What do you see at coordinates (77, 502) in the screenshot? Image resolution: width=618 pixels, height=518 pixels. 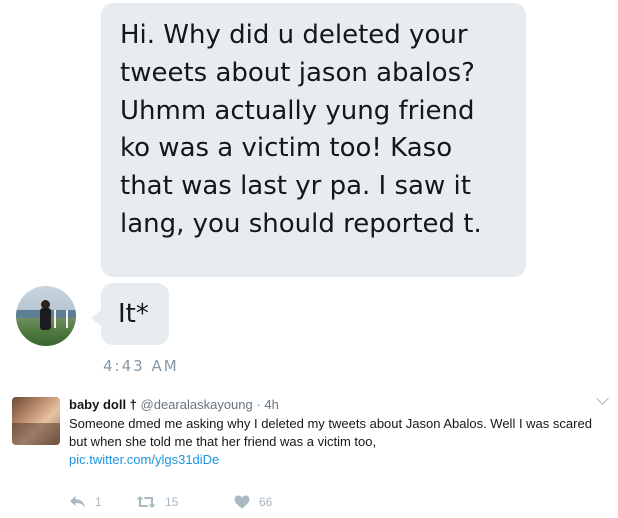 I see `reply-icon` at bounding box center [77, 502].